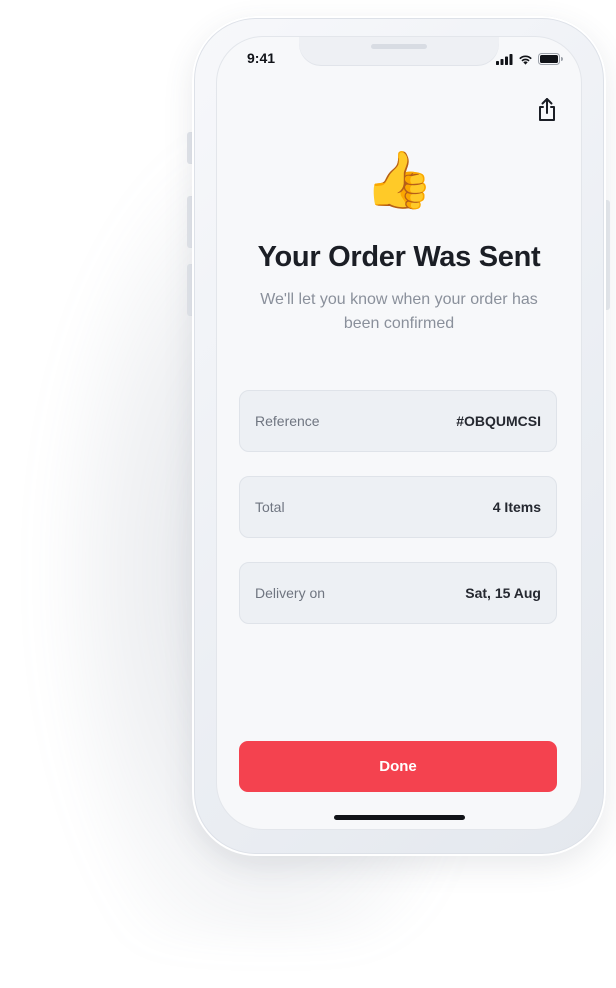  Describe the element at coordinates (398, 507) in the screenshot. I see `total-card: Total 4 Items` at that location.